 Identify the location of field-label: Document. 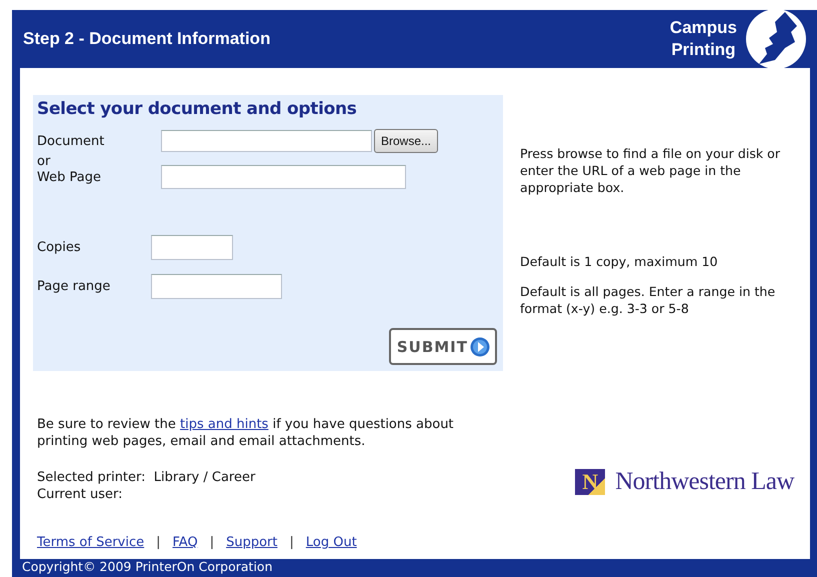
(71, 141).